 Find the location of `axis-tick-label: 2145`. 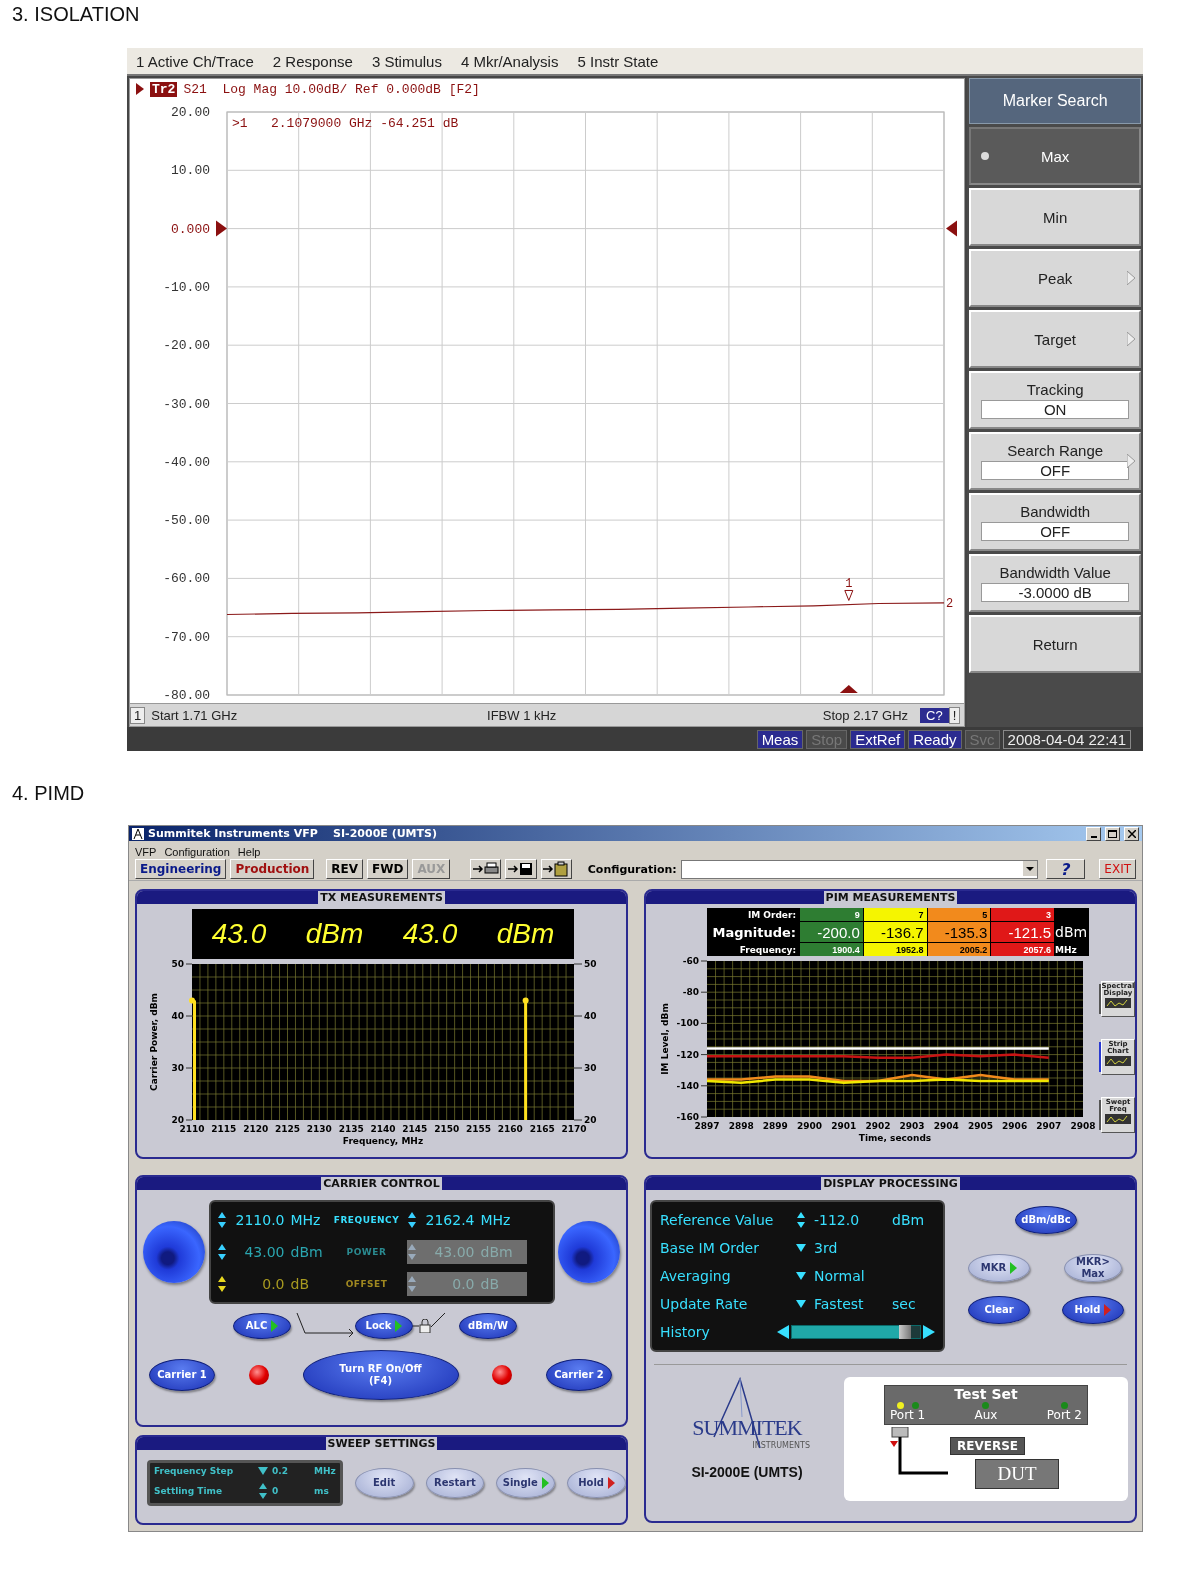

axis-tick-label: 2145 is located at coordinates (415, 1129).